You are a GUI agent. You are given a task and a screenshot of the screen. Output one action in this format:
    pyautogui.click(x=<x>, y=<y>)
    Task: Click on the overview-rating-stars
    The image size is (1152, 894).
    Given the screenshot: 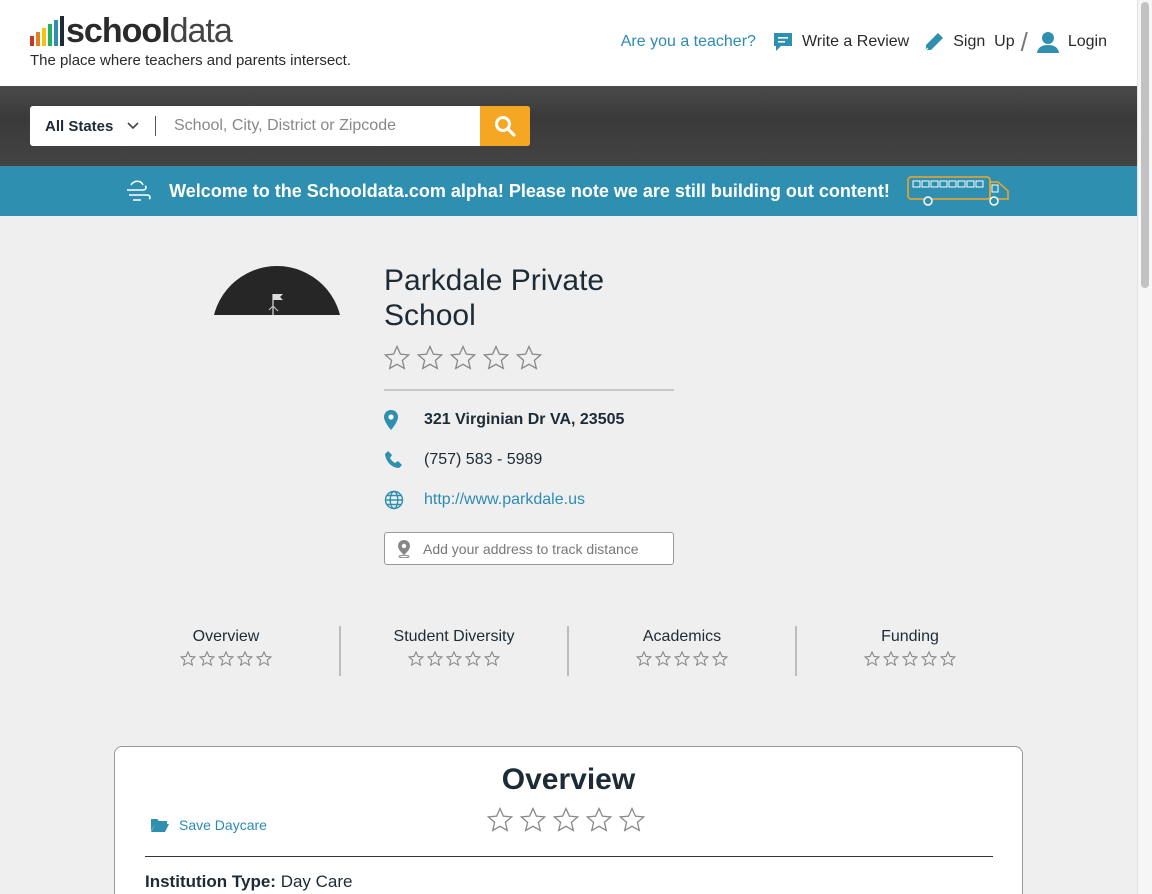 What is the action you would take?
    pyautogui.click(x=566, y=819)
    